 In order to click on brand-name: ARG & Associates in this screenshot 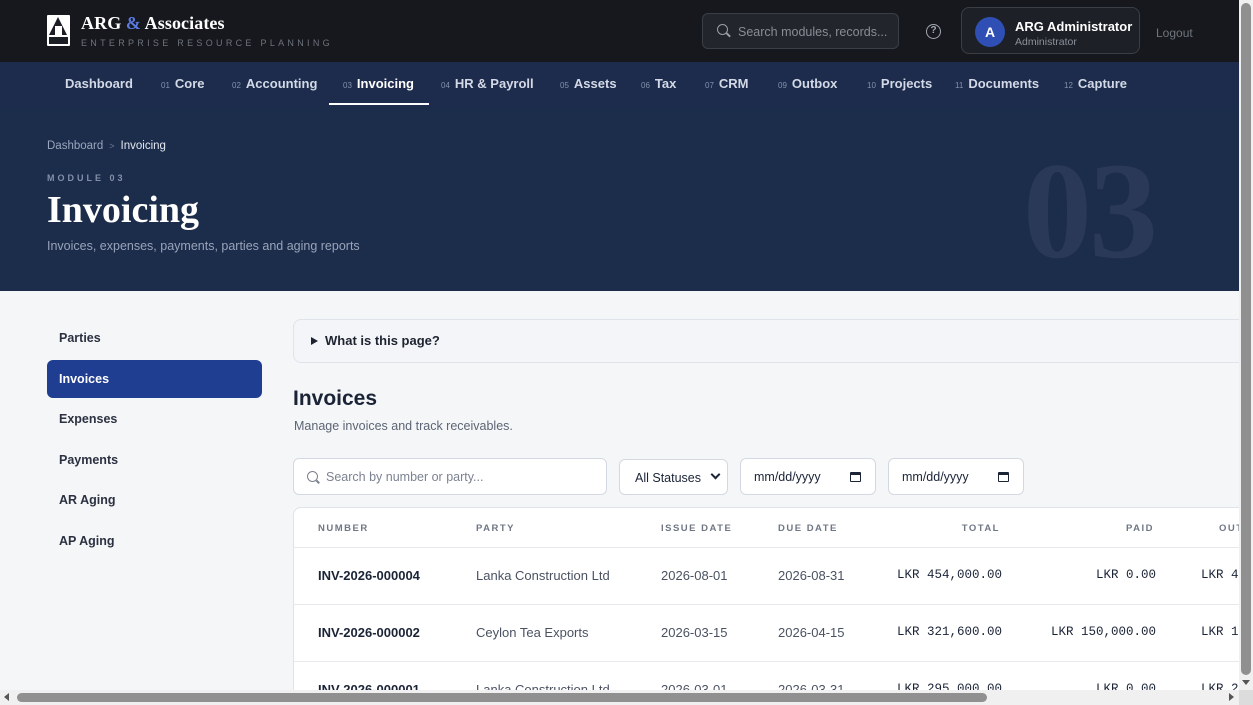, I will do `click(153, 23)`.